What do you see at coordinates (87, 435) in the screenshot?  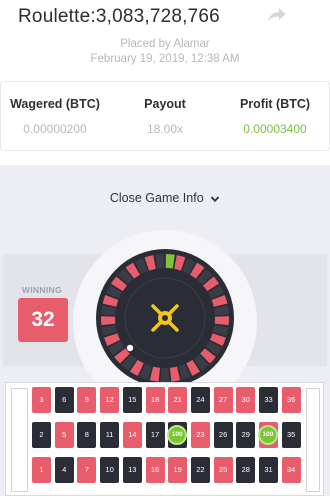 I see `number-cell-8: 8` at bounding box center [87, 435].